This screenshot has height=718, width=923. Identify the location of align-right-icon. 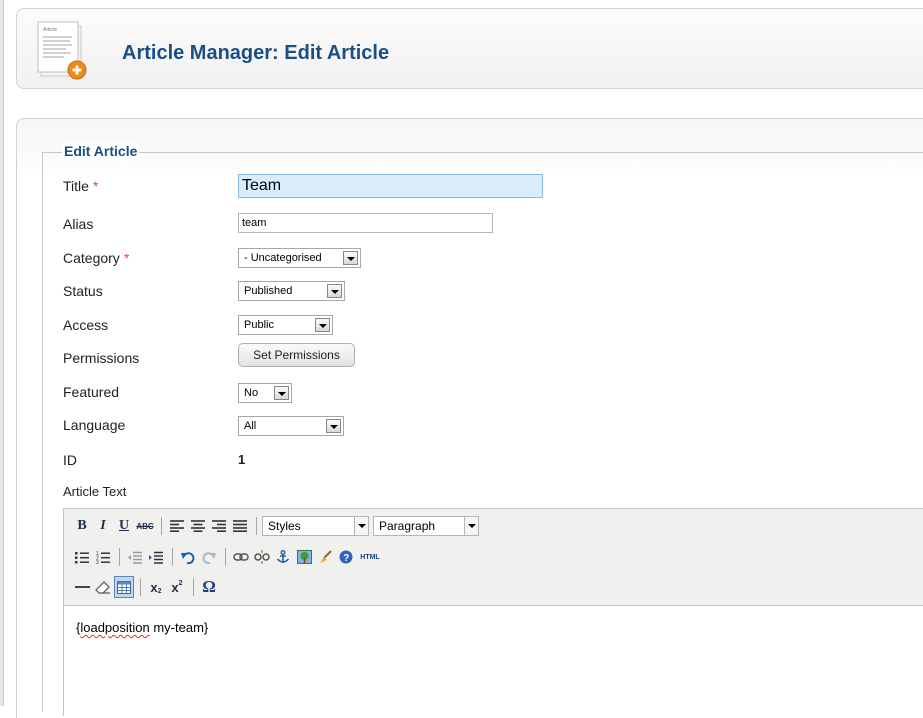
(219, 526).